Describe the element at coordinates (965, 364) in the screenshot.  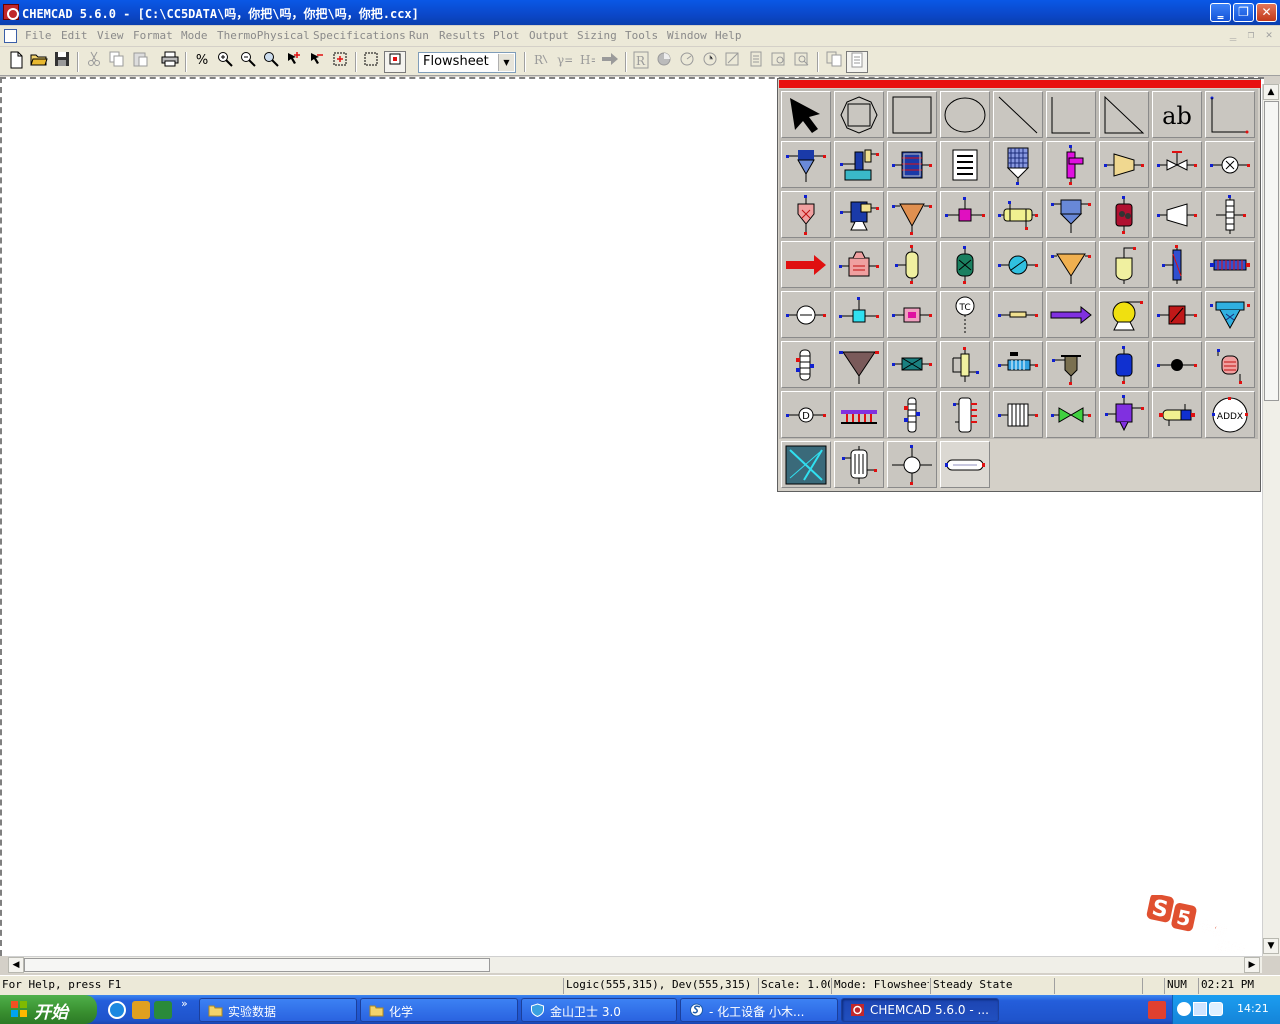
I see `palette-reboiler` at that location.